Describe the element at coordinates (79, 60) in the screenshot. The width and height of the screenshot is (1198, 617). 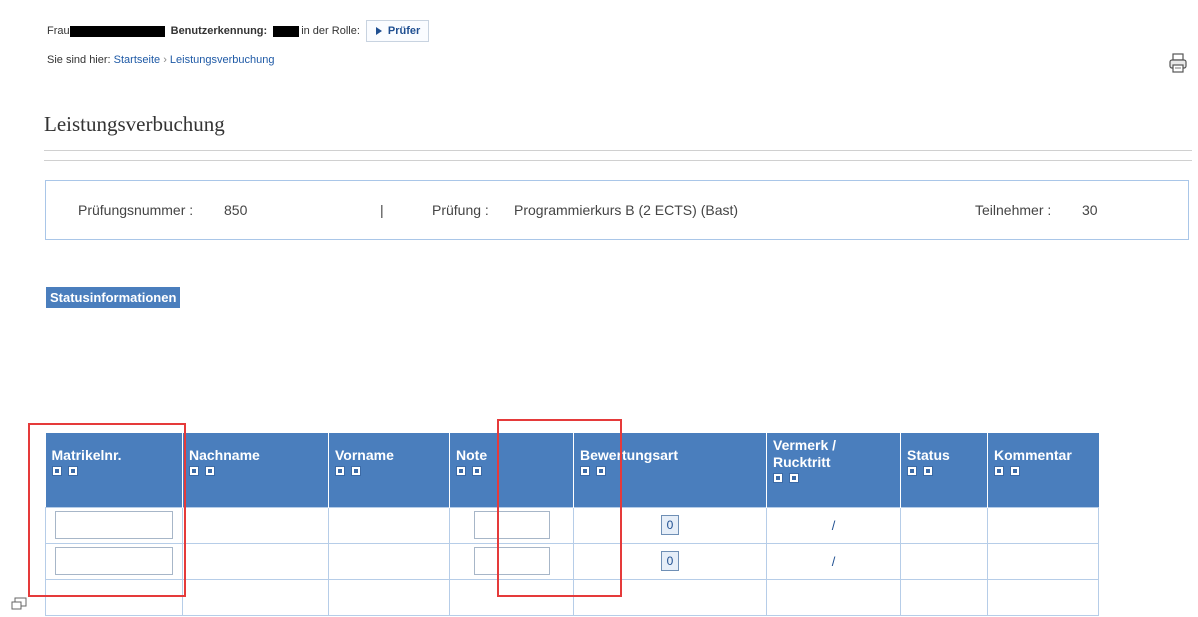
I see `breadcrumb-prefix: Sie sind hier:` at that location.